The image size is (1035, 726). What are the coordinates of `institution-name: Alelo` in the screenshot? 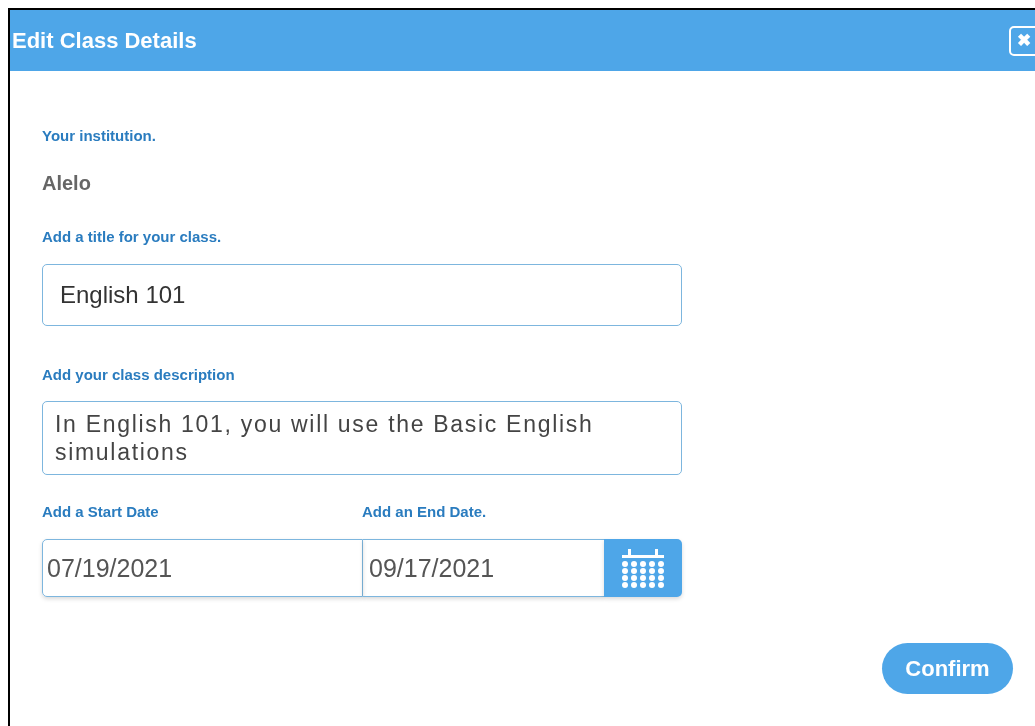 It's located at (67, 183).